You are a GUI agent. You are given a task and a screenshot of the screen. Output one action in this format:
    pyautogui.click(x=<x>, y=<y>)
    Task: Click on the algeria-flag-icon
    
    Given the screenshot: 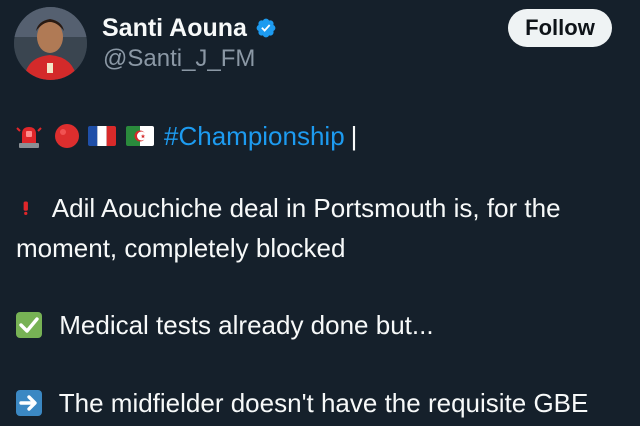 What is the action you would take?
    pyautogui.click(x=140, y=136)
    